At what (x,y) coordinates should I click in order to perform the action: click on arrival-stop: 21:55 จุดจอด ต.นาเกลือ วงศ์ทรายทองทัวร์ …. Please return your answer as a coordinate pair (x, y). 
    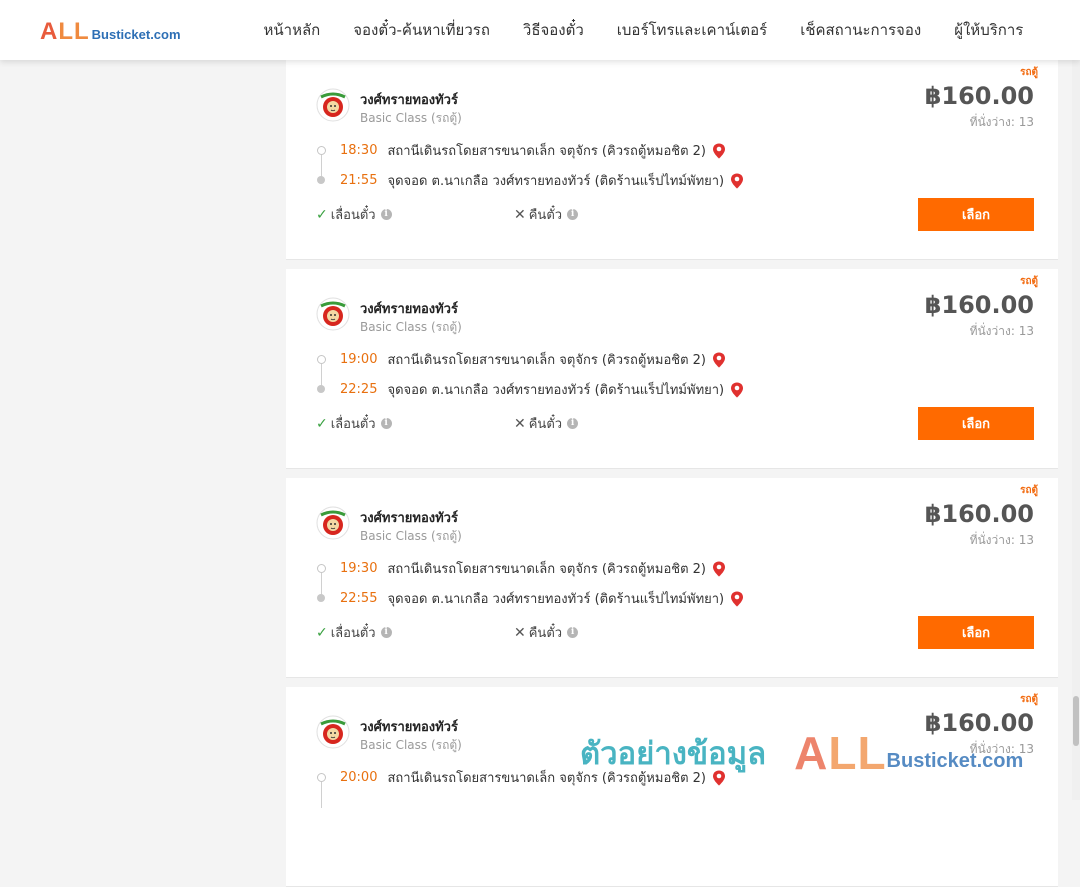
    Looking at the image, I should click on (542, 180).